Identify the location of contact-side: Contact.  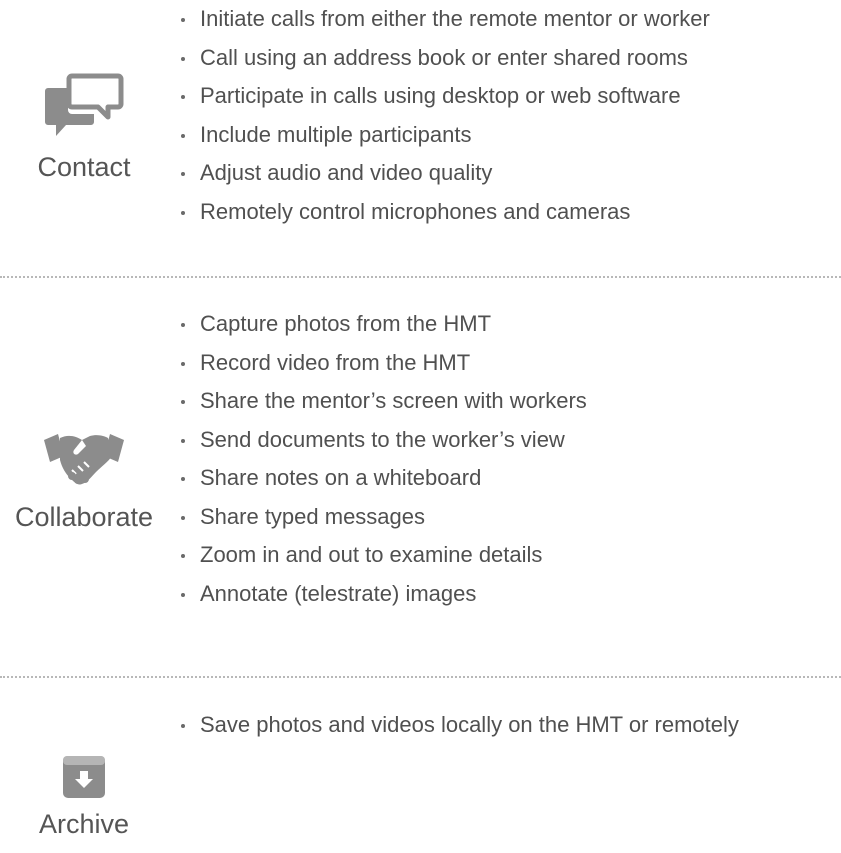
(84, 125).